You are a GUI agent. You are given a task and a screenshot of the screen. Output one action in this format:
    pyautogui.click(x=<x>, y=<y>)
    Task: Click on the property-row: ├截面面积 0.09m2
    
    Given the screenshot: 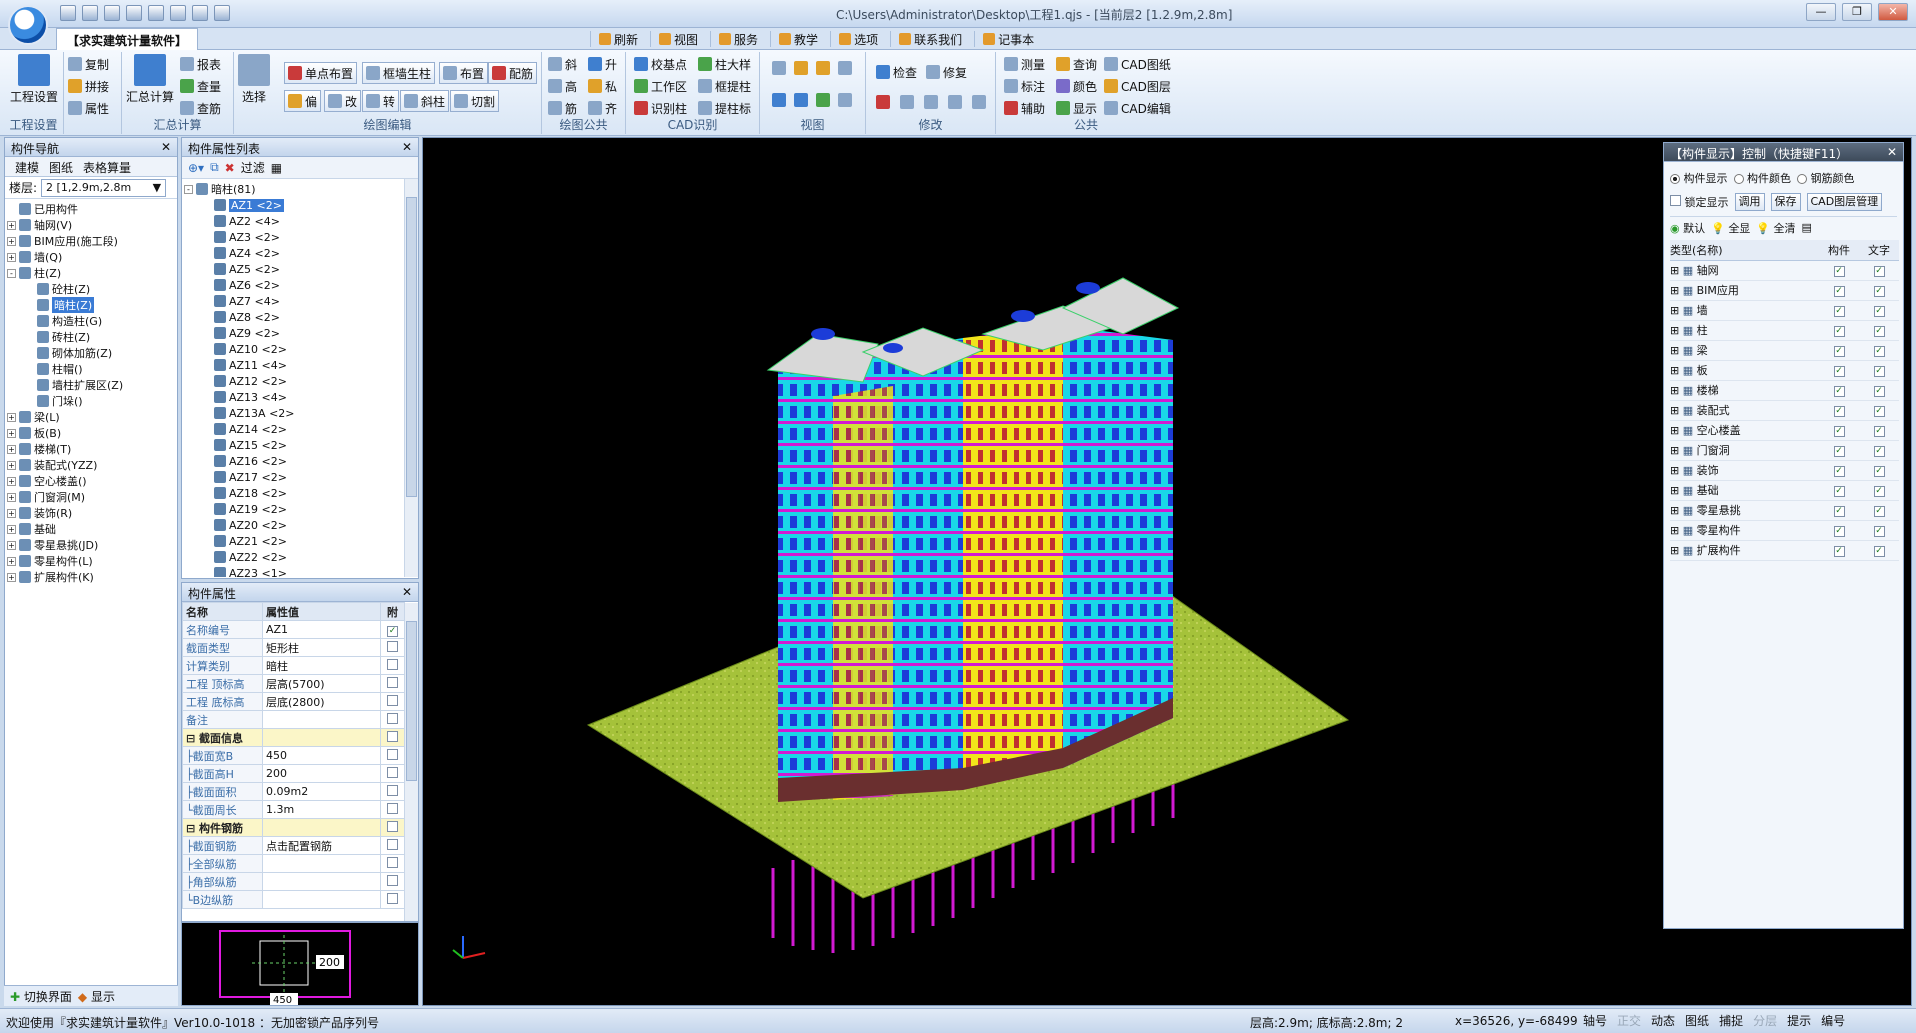 What is the action you would take?
    pyautogui.click(x=293, y=791)
    